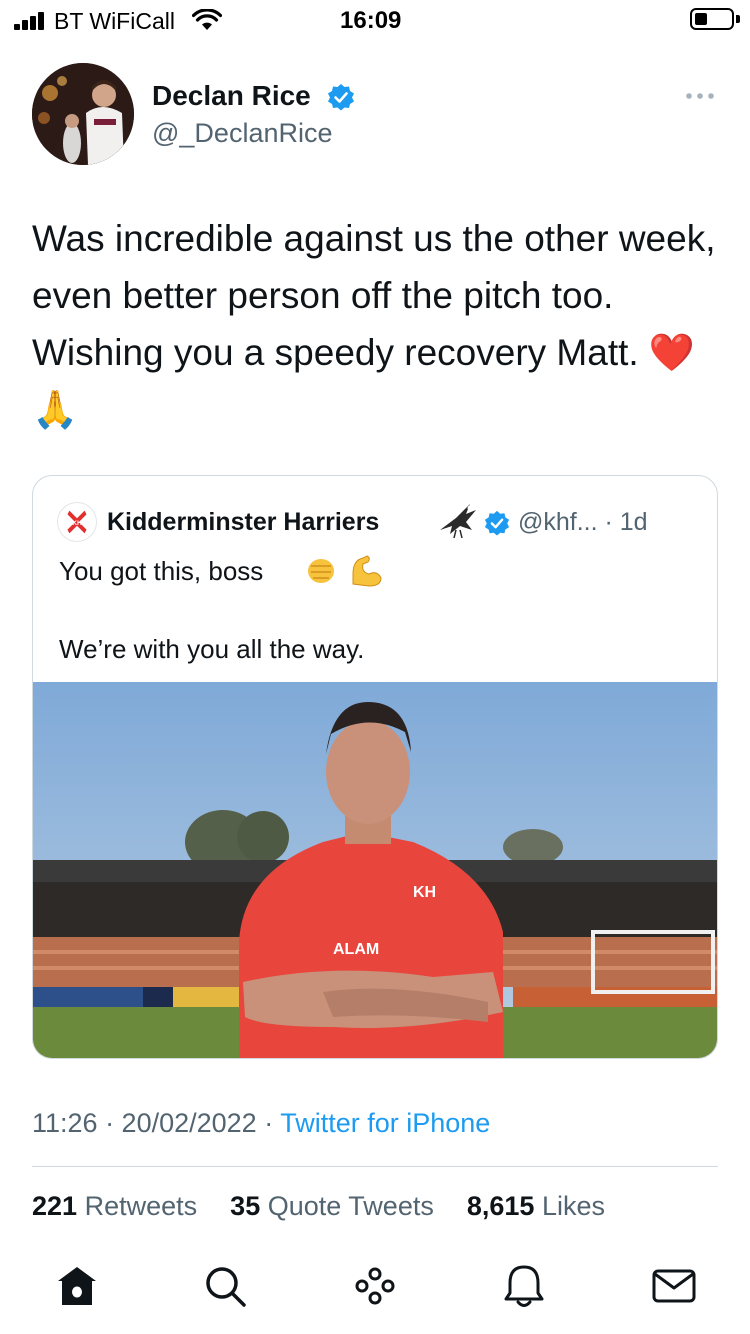 This screenshot has height=1334, width=750. Describe the element at coordinates (524, 1286) in the screenshot. I see `notifications-icon` at that location.